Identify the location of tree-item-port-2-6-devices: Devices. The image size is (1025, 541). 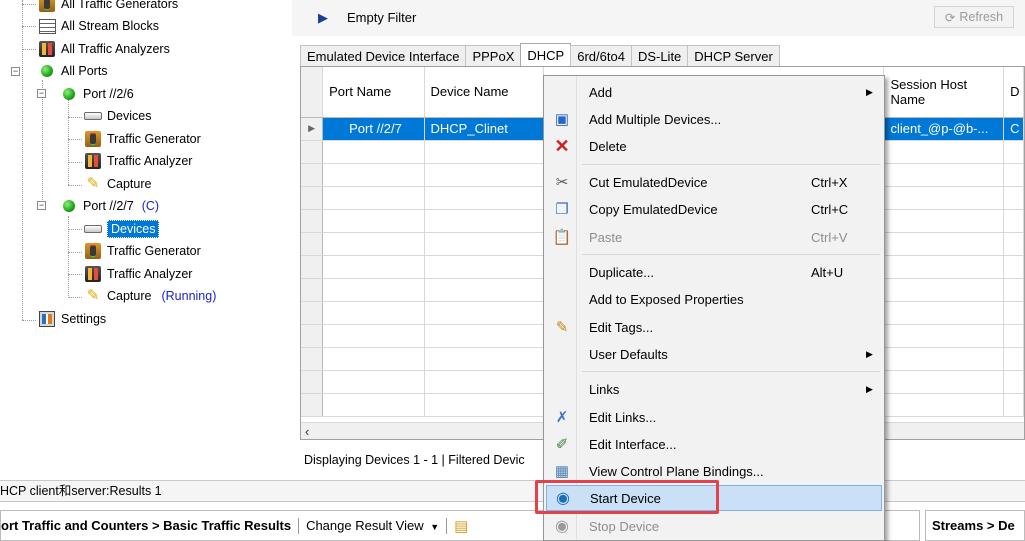
(117, 116).